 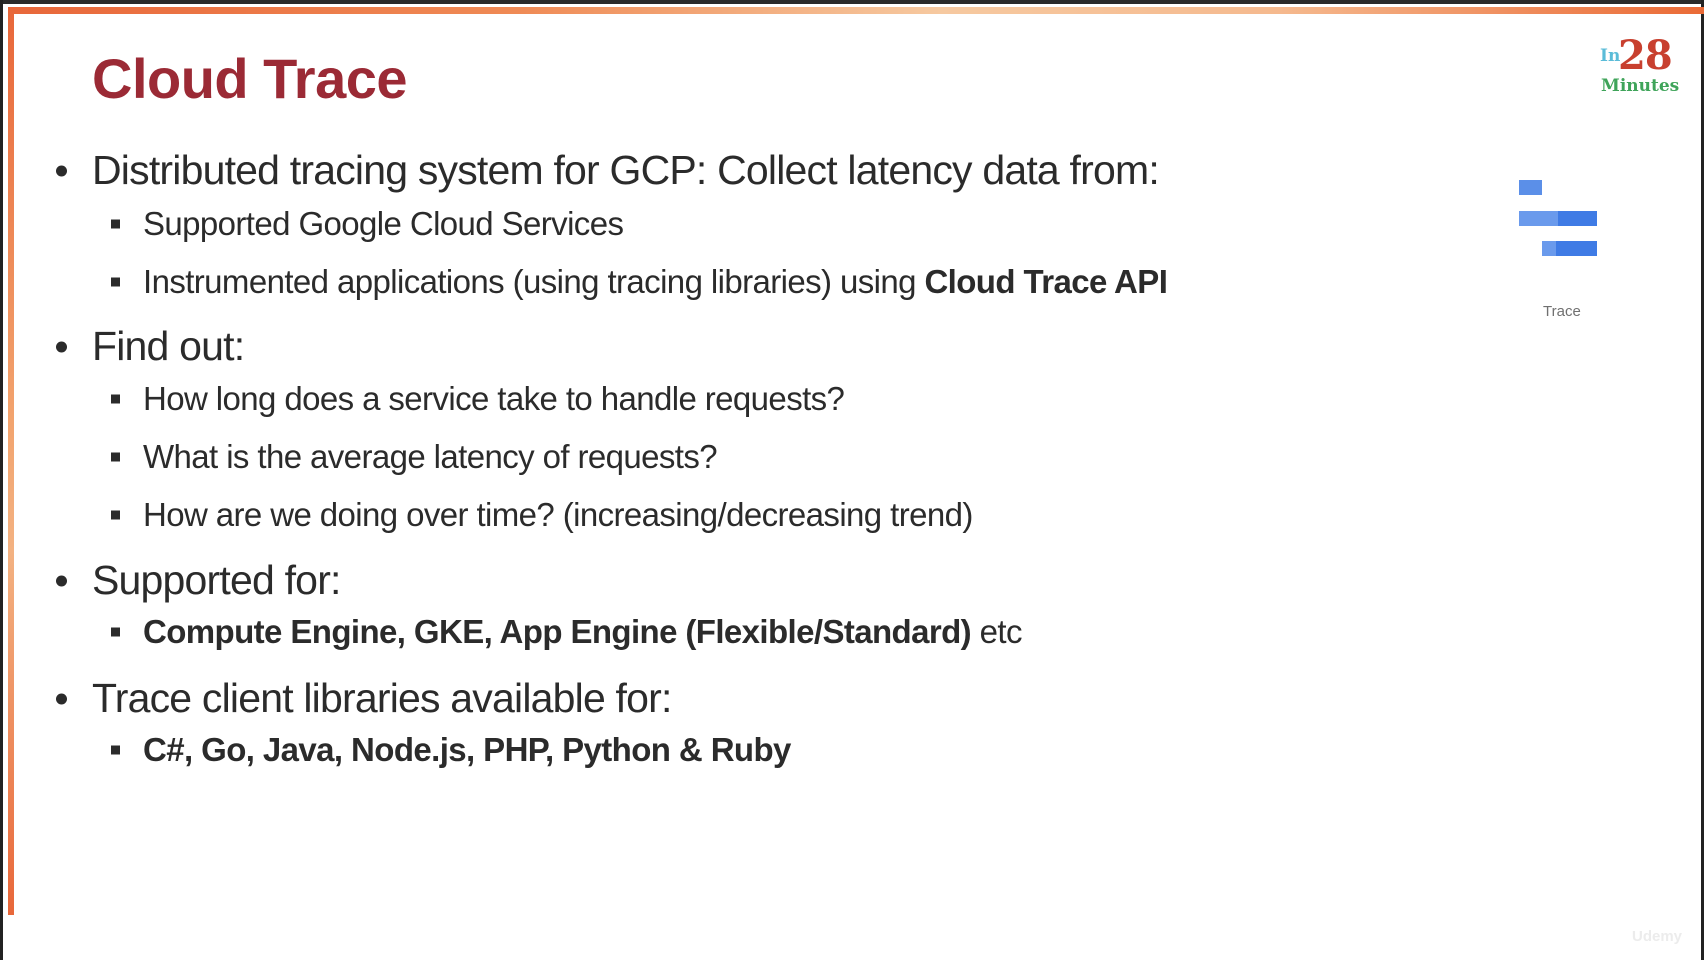 What do you see at coordinates (1645, 55) in the screenshot?
I see `logo-number: 28` at bounding box center [1645, 55].